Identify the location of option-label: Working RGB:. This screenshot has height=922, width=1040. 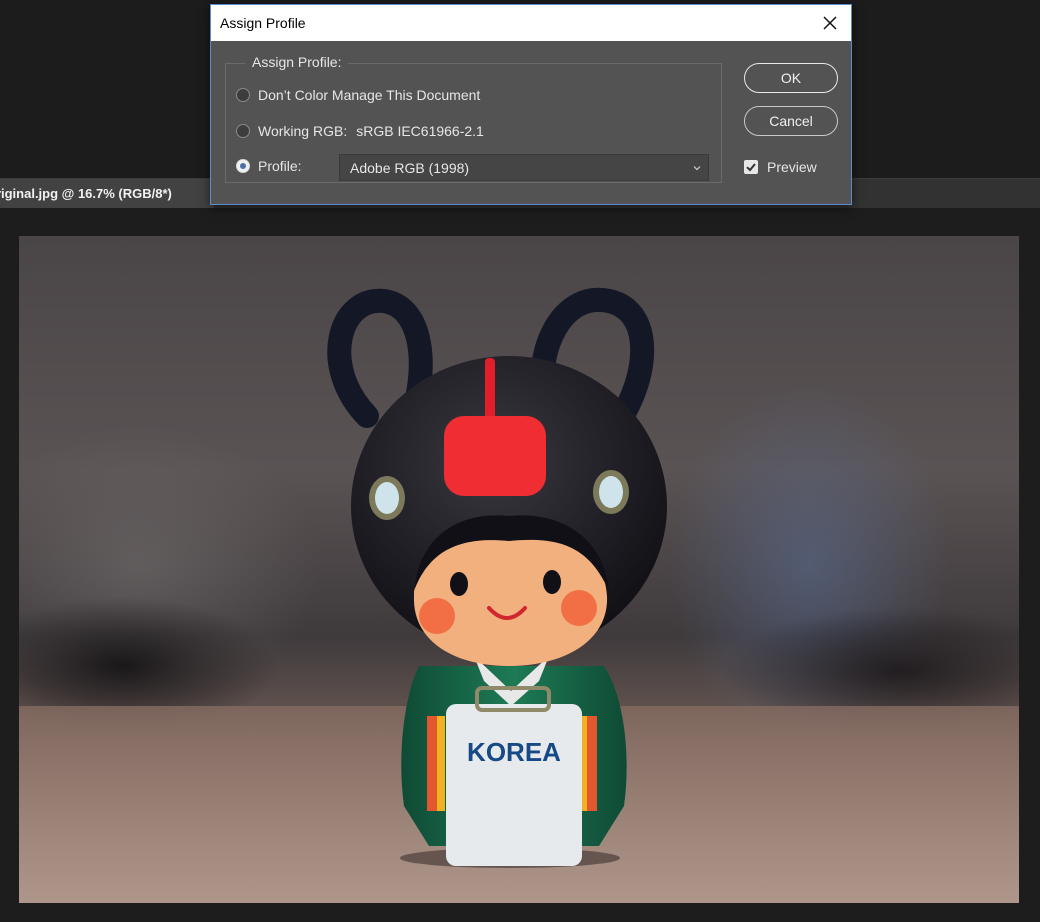
(303, 131).